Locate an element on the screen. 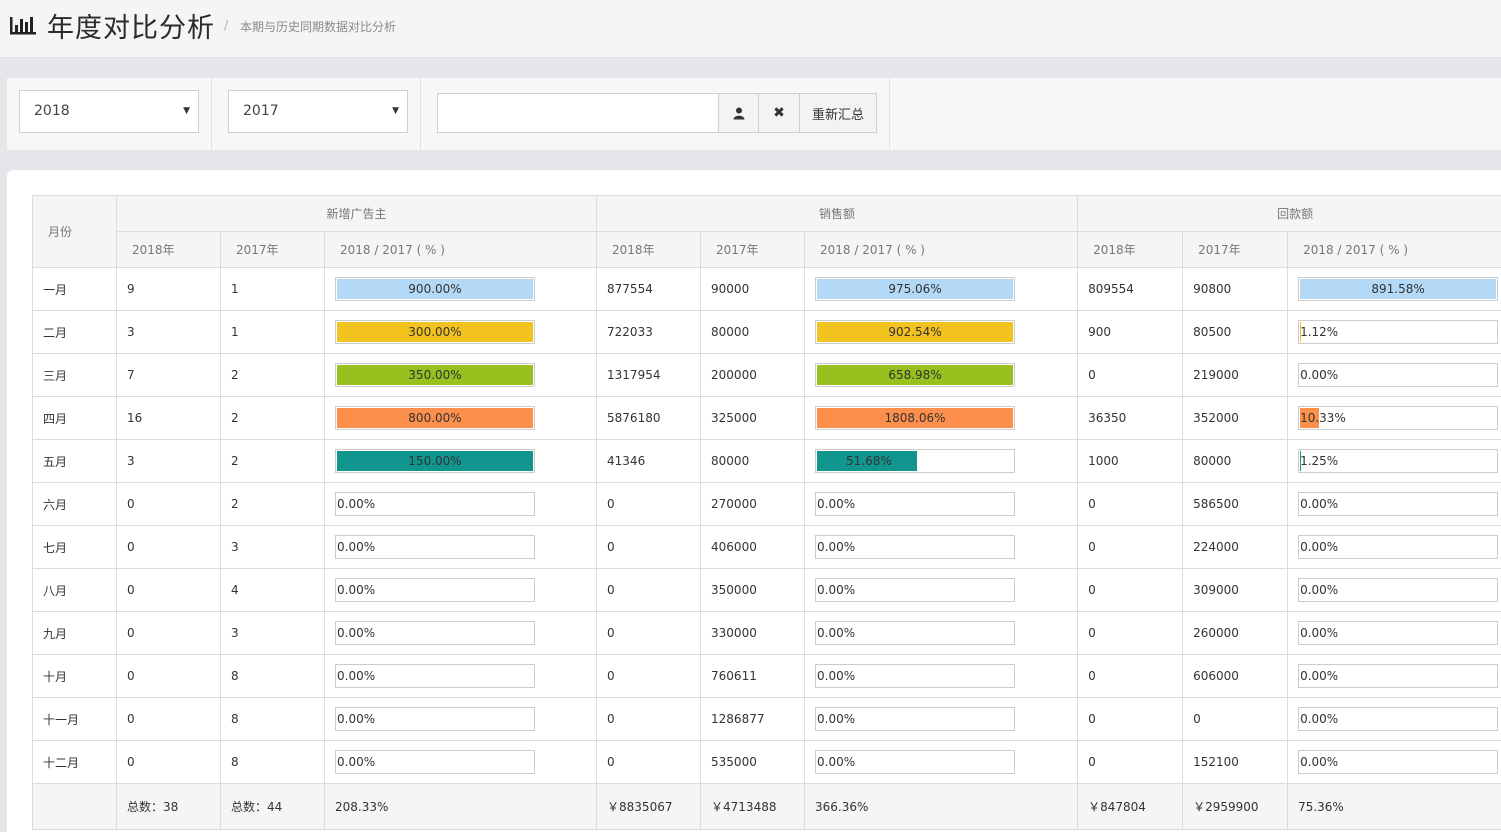 This screenshot has height=832, width=1501. ratio-progress-label: 51.68% is located at coordinates (869, 461).